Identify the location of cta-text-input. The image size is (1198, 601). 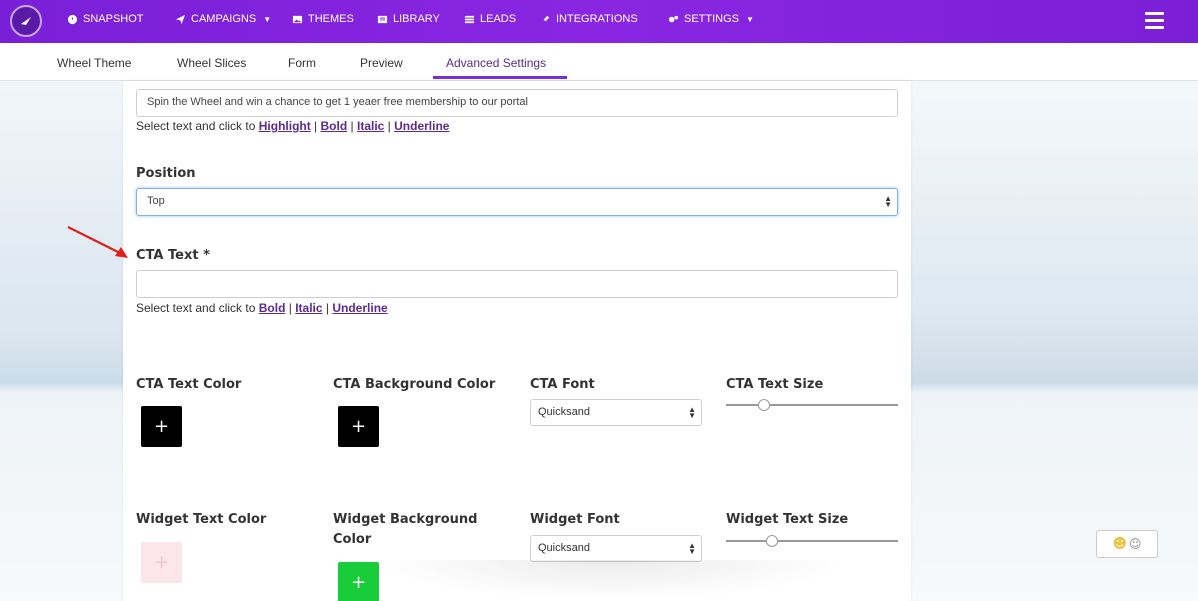
(517, 284).